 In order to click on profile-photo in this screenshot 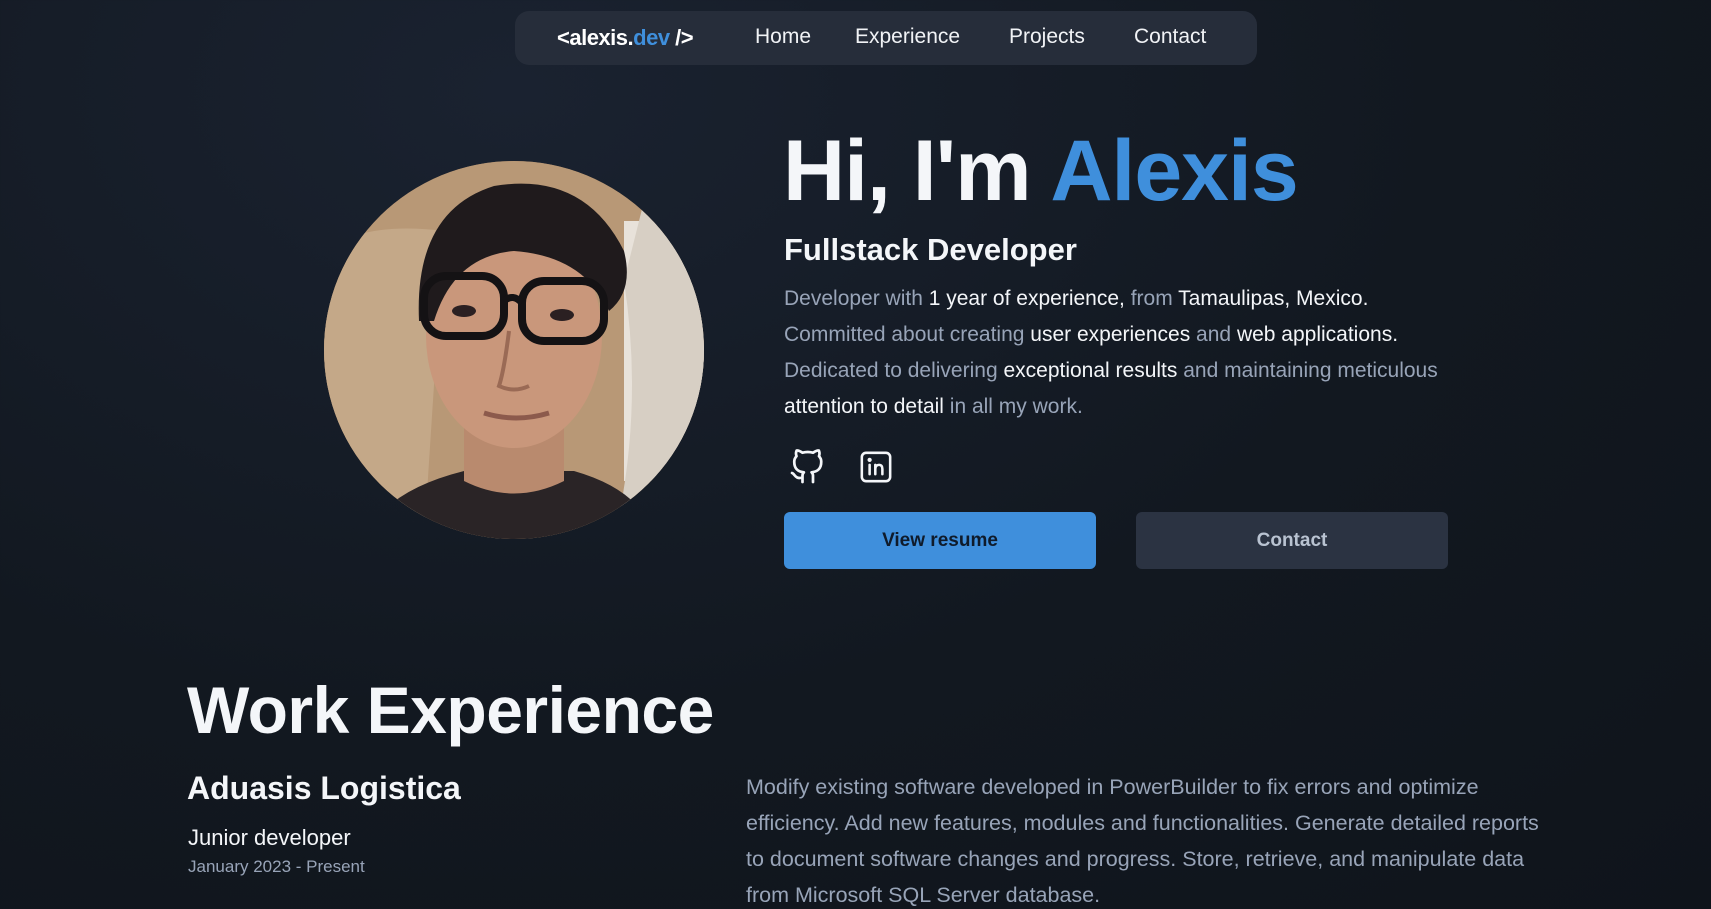, I will do `click(514, 350)`.